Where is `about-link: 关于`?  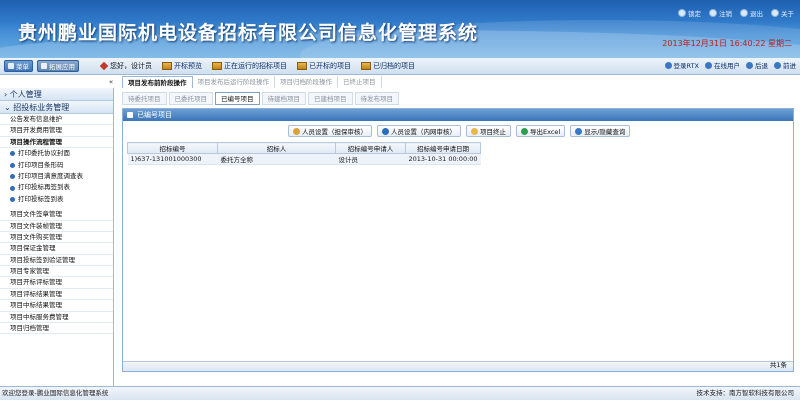
about-link: 关于 is located at coordinates (782, 13).